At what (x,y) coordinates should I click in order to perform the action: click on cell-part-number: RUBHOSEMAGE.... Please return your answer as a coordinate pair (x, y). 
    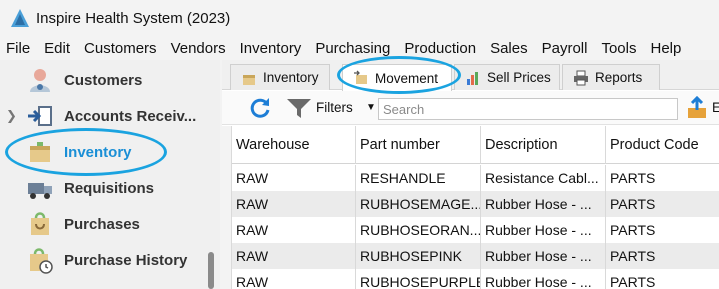
    Looking at the image, I should click on (418, 204).